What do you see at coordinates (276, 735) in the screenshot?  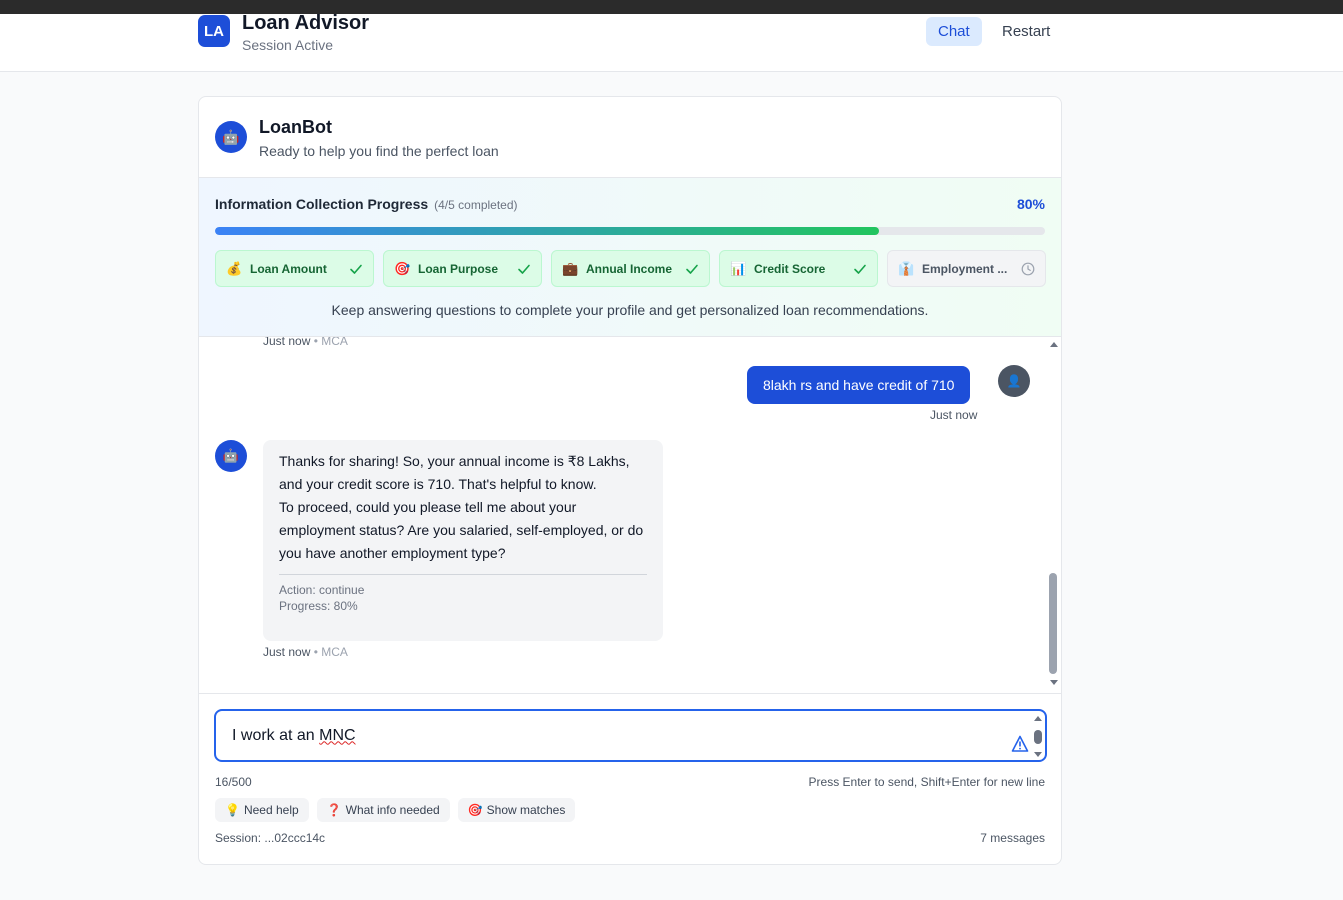 I see `message-input-text: I work at an` at bounding box center [276, 735].